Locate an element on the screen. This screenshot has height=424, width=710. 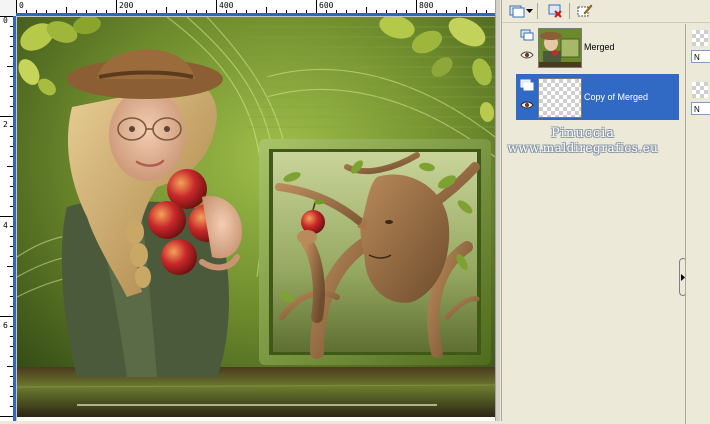
ruler-top-label: 400 is located at coordinates (226, 5).